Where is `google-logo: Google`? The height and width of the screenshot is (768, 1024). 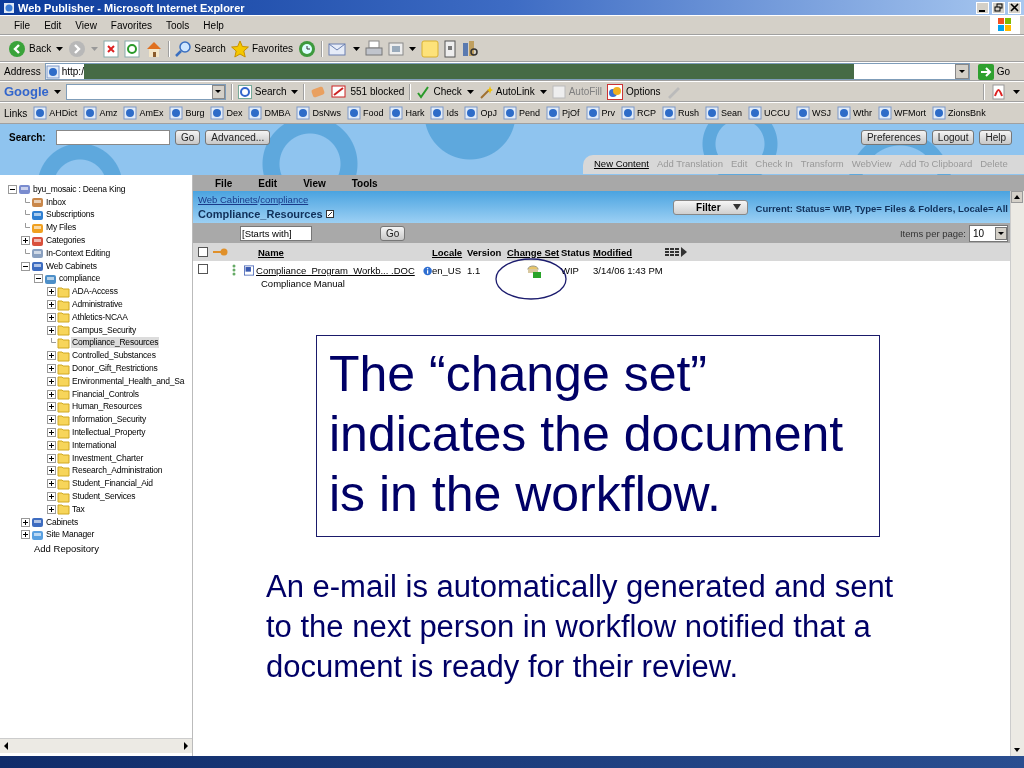
google-logo: Google is located at coordinates (26, 91).